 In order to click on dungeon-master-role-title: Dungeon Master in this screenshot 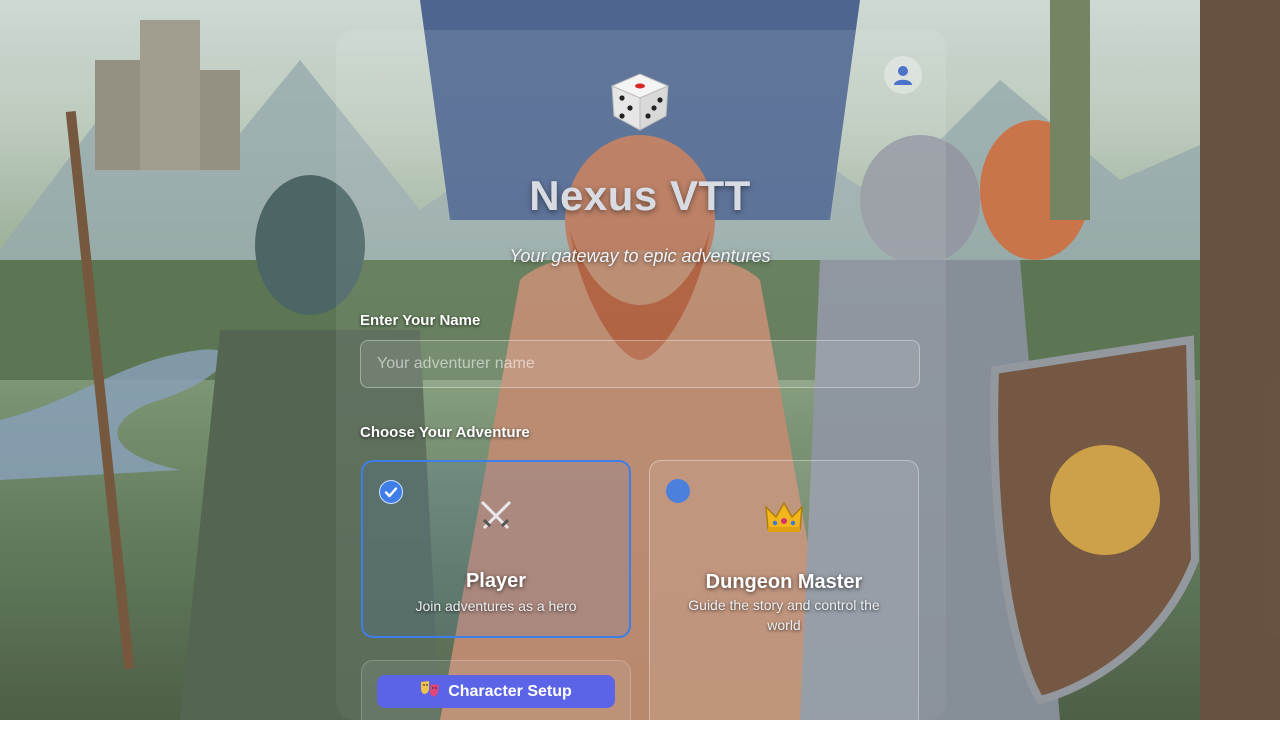, I will do `click(784, 582)`.